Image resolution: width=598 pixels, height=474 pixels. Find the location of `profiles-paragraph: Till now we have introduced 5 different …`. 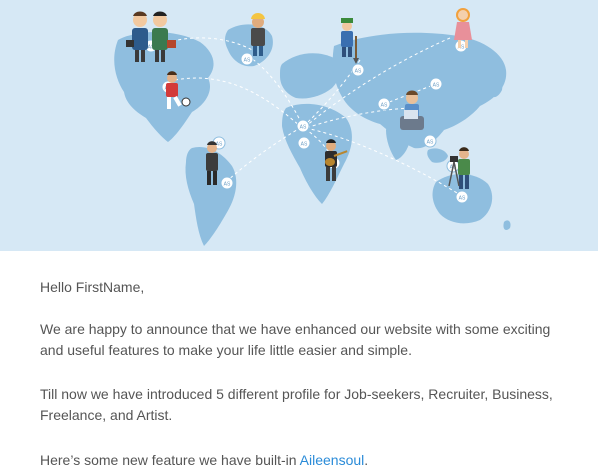

profiles-paragraph: Till now we have introduced 5 different … is located at coordinates (296, 404).